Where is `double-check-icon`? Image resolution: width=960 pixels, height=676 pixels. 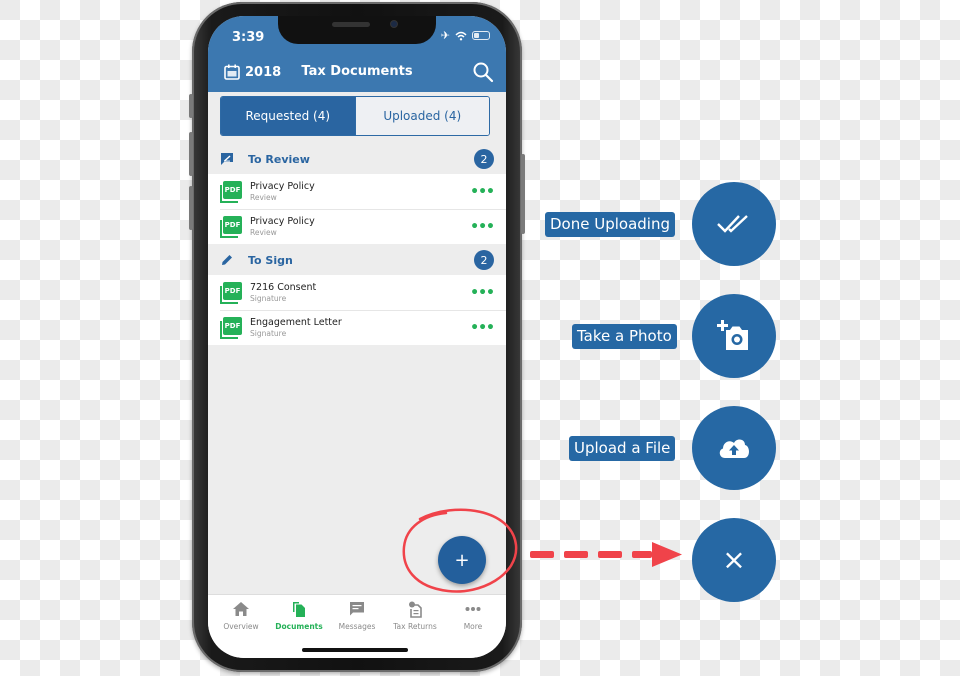 double-check-icon is located at coordinates (732, 224).